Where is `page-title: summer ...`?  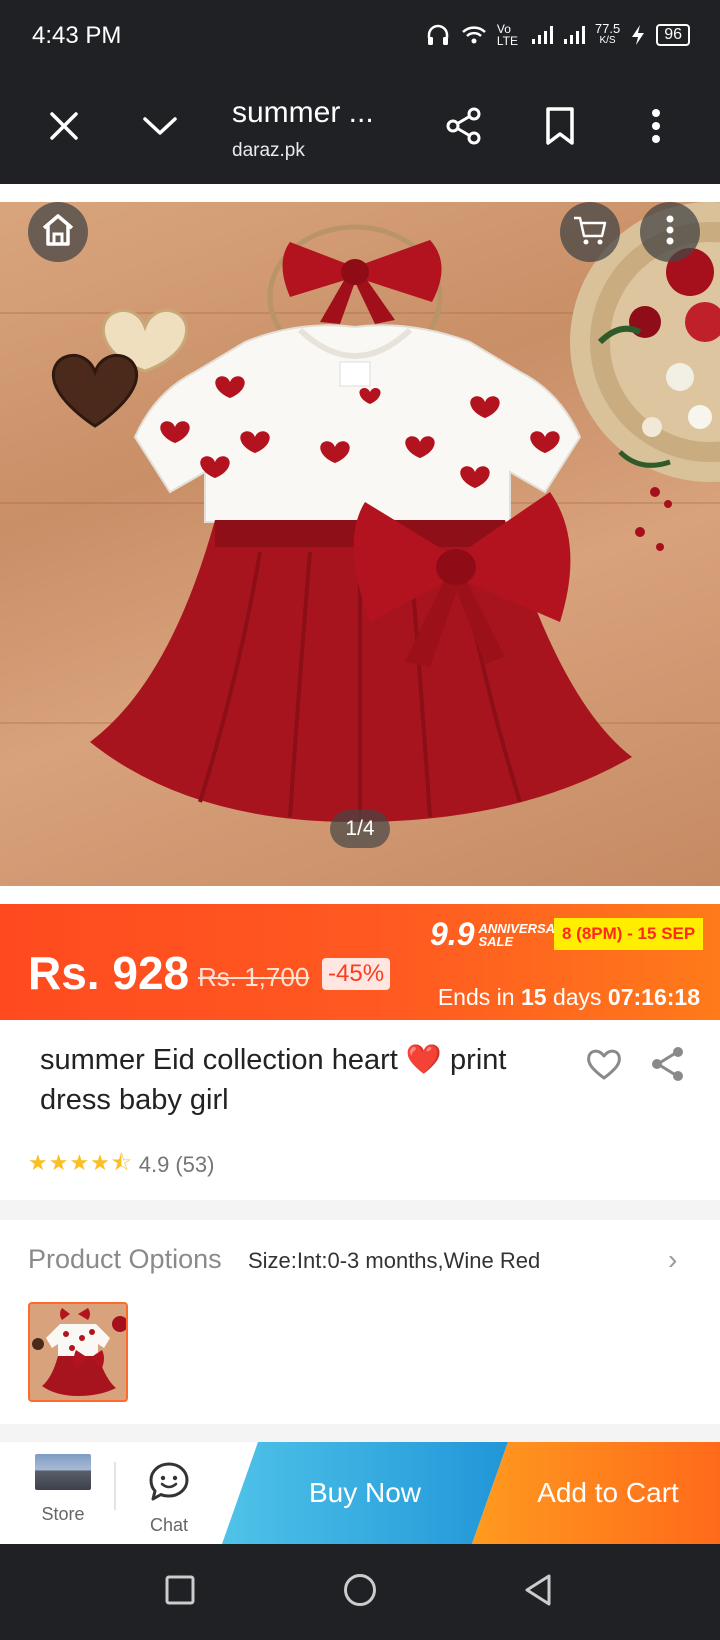
page-title: summer ... is located at coordinates (303, 112).